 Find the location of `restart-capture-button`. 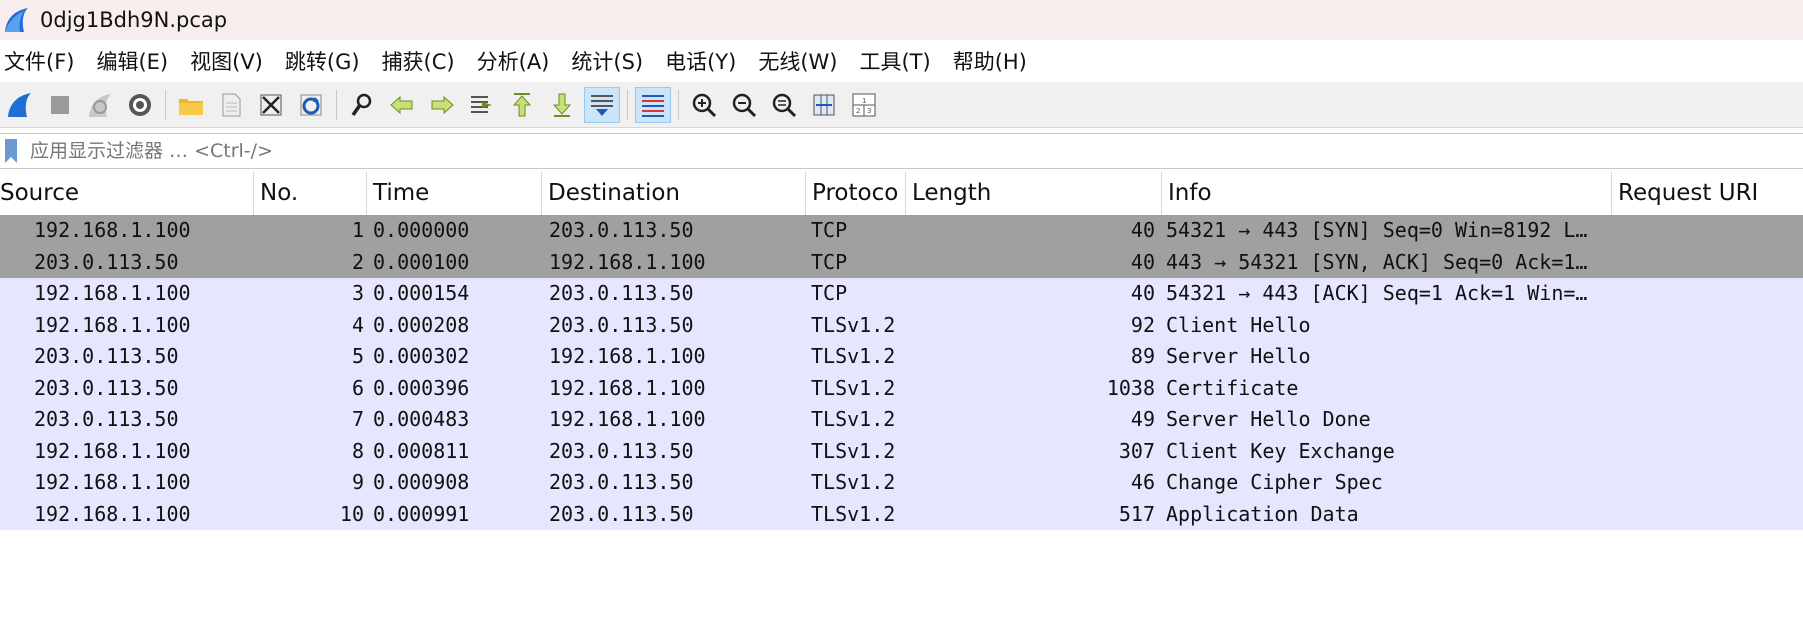

restart-capture-button is located at coordinates (100, 105).